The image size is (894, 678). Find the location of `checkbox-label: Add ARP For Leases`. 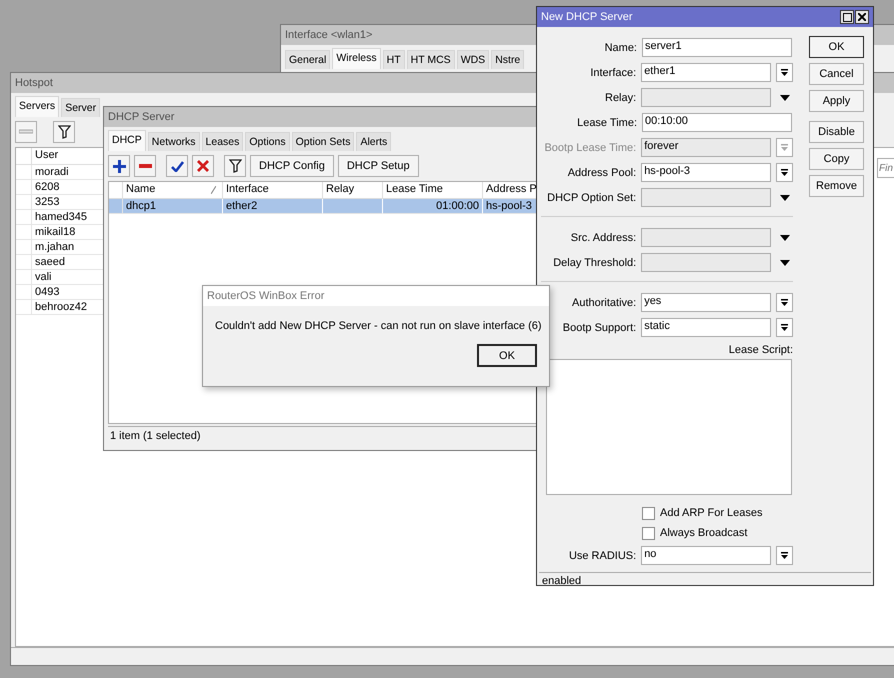

checkbox-label: Add ARP For Leases is located at coordinates (711, 513).